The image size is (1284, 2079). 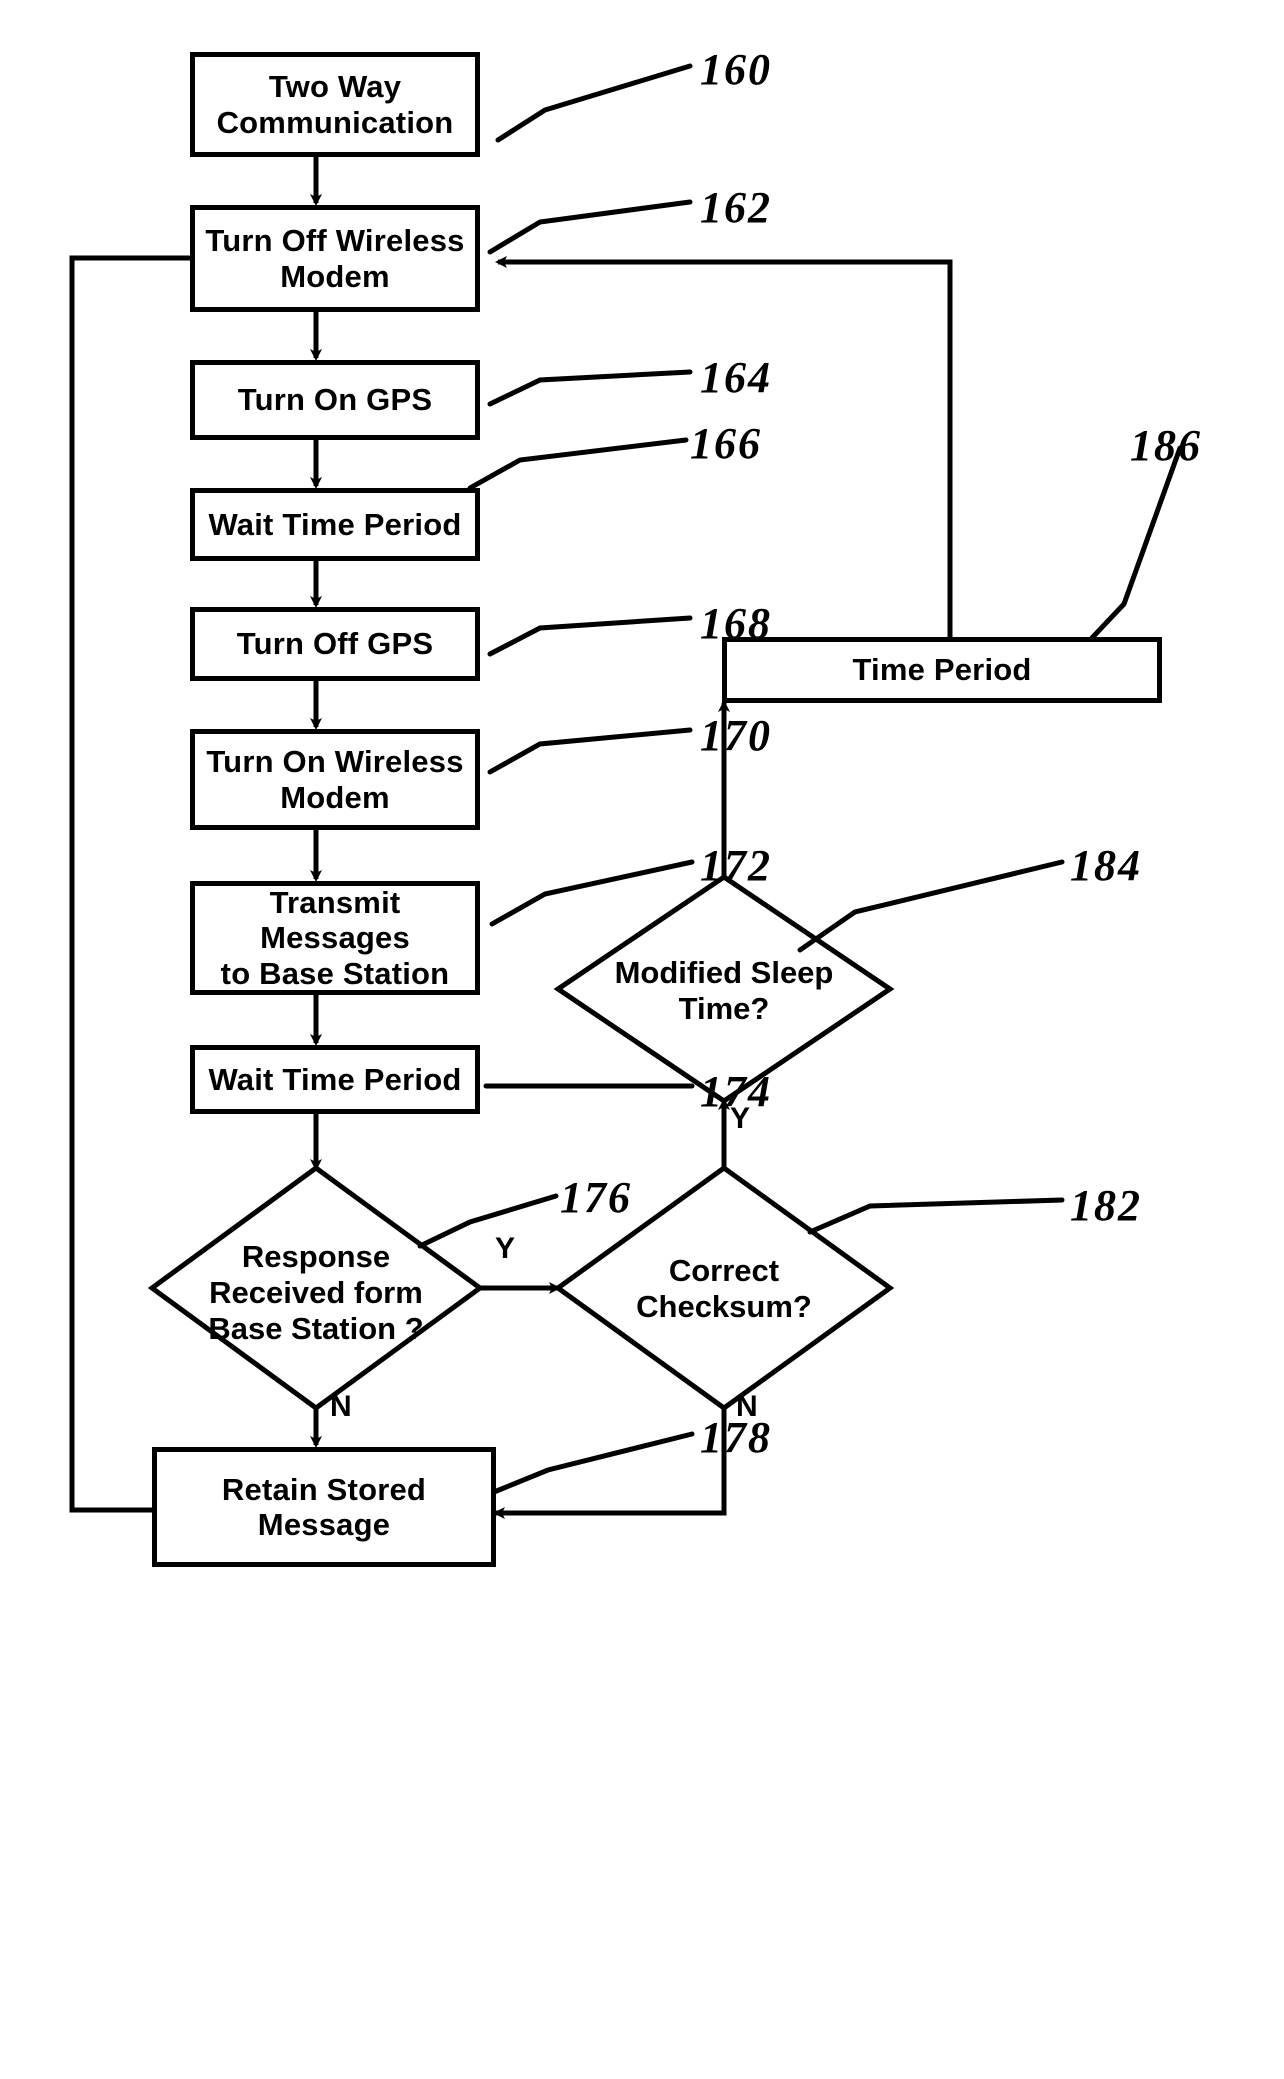 I want to click on refnum-186: 186, so click(x=1166, y=445).